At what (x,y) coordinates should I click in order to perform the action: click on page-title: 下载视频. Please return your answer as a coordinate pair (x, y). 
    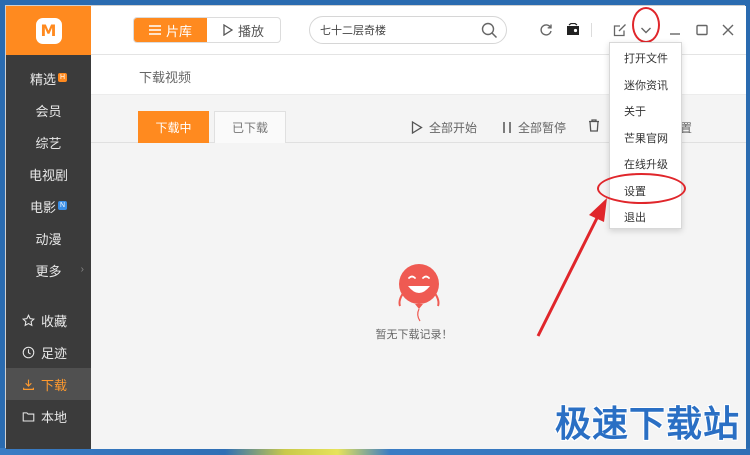
    Looking at the image, I should click on (165, 77).